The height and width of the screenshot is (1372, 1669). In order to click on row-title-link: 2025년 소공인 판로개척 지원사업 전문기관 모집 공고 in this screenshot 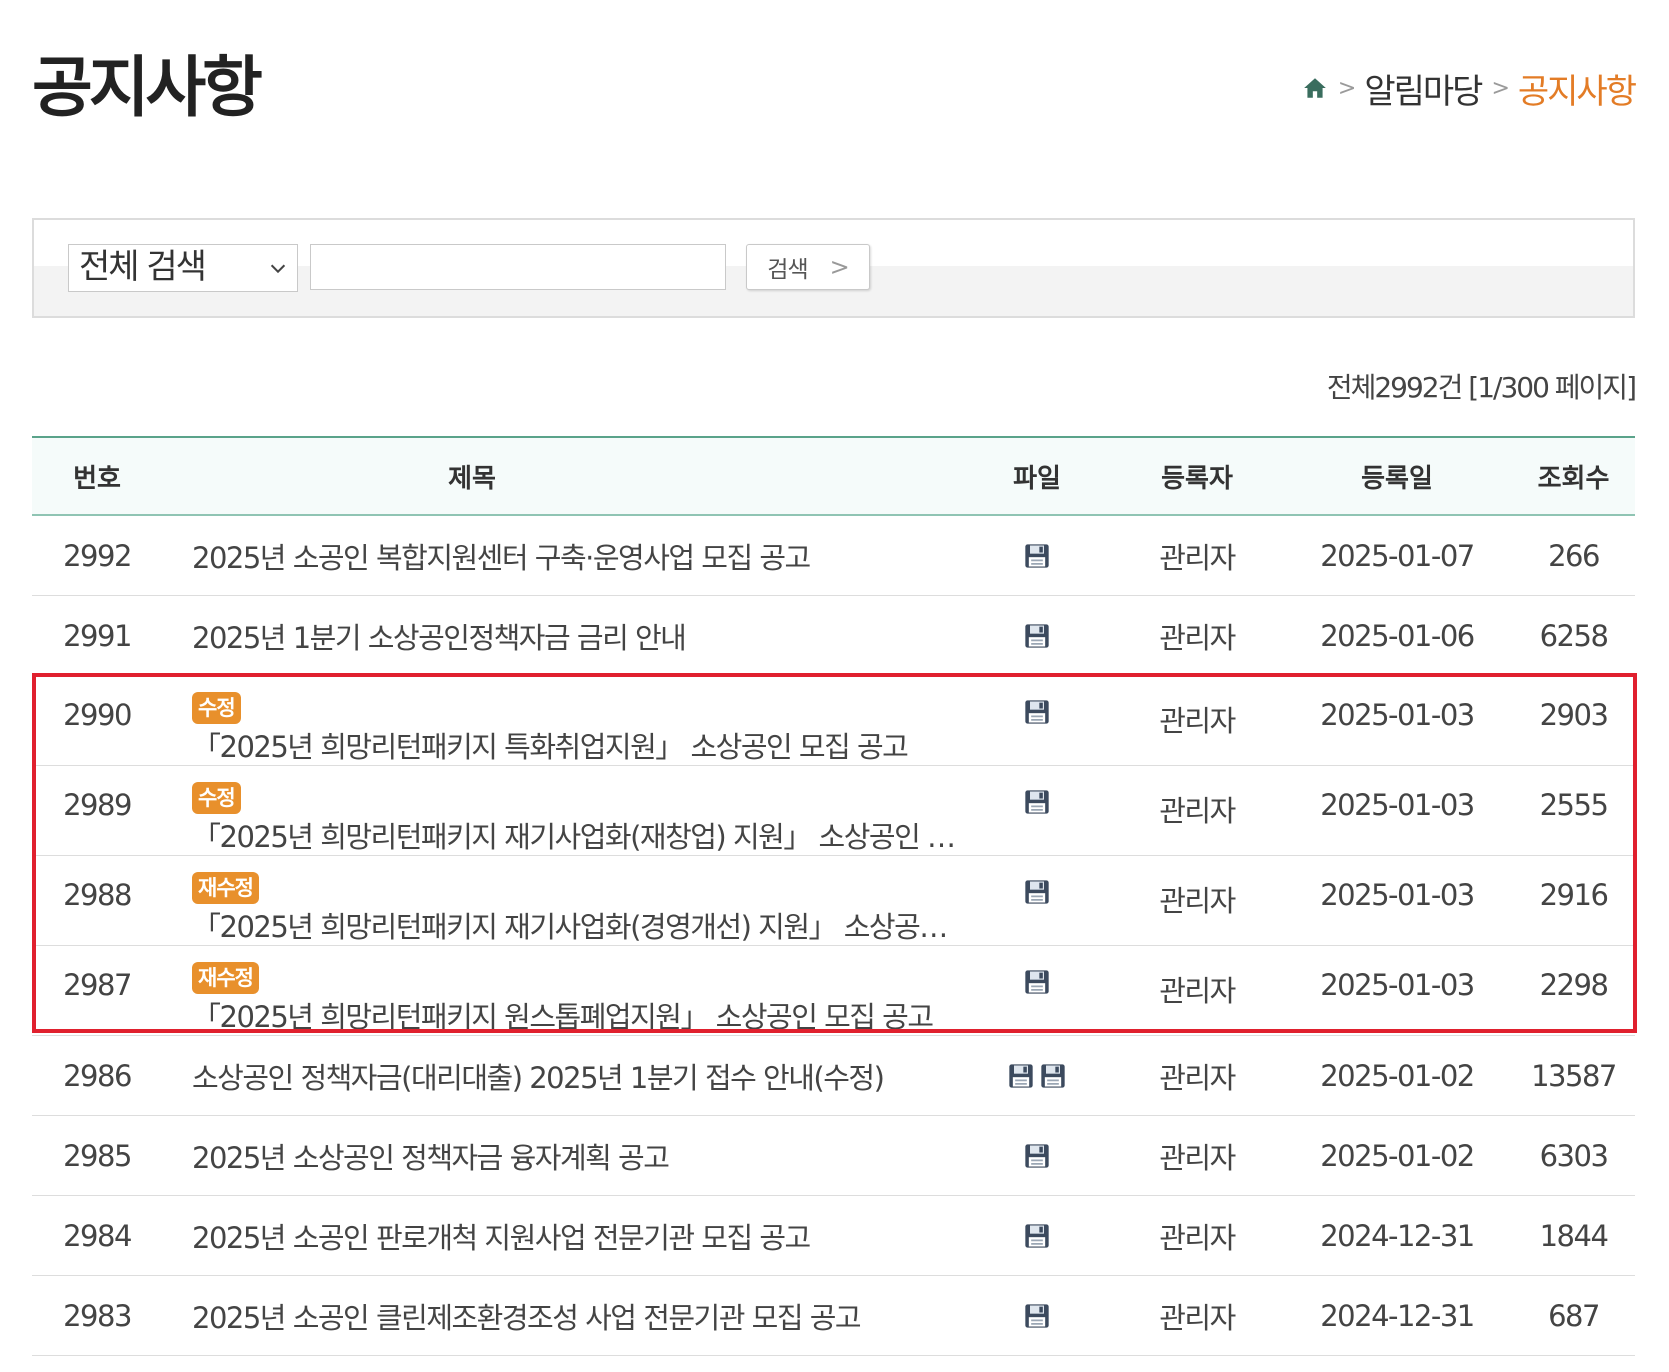, I will do `click(562, 1236)`.